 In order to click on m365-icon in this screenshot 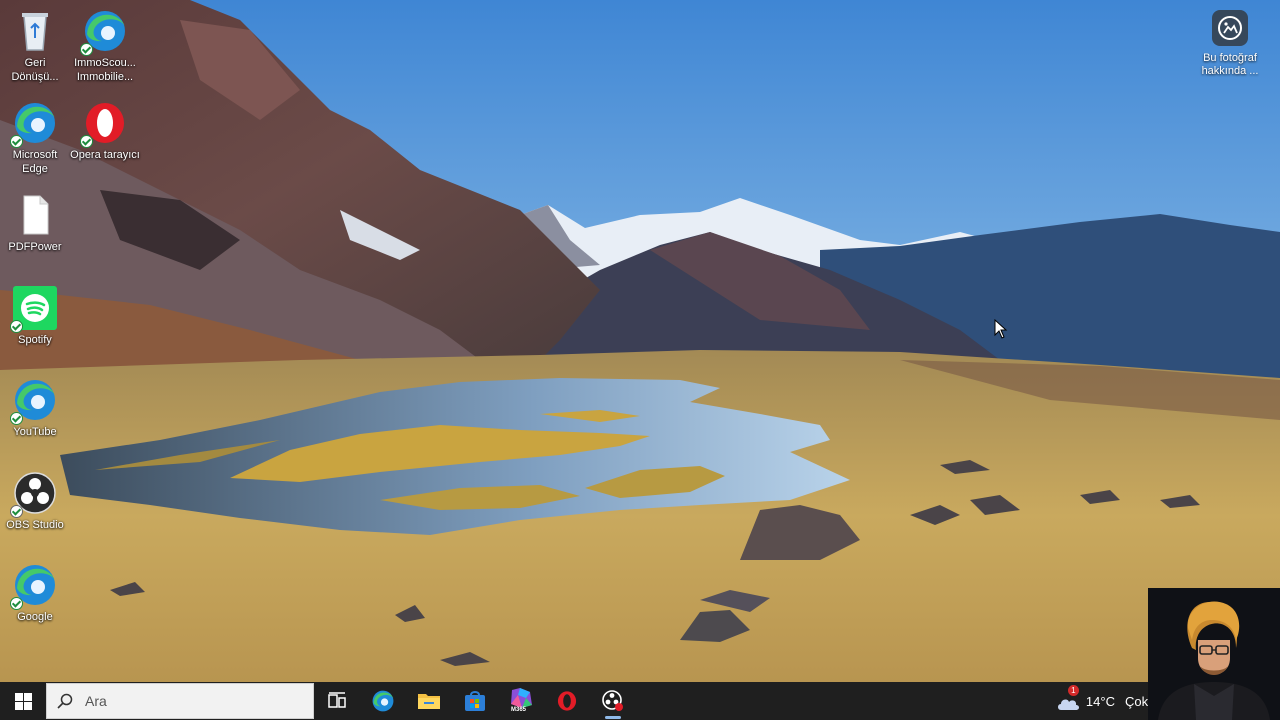, I will do `click(521, 698)`.